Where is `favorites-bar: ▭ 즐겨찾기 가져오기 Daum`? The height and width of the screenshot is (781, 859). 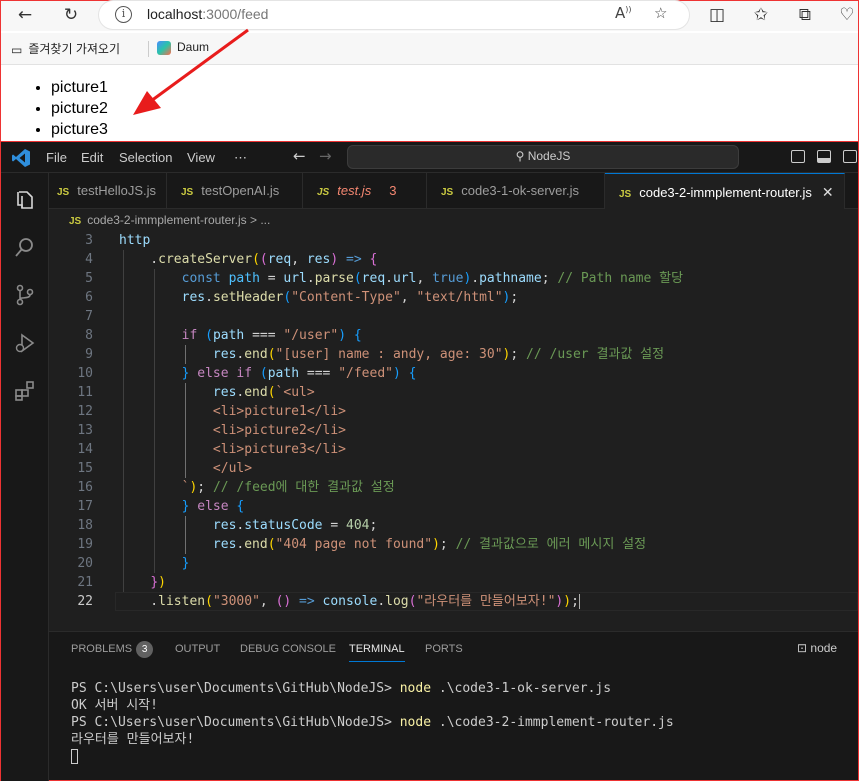
favorites-bar: ▭ 즐겨찾기 가져오기 Daum is located at coordinates (429, 49).